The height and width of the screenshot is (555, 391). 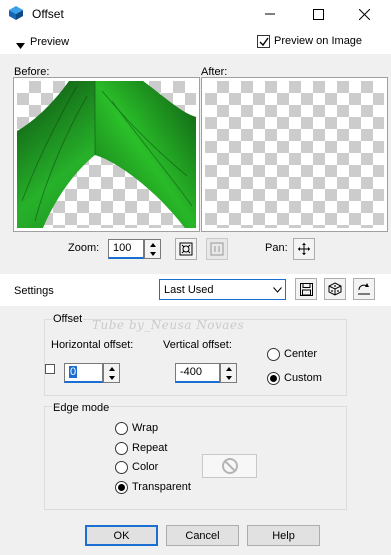 I want to click on horizontal-offset-input: 0, so click(x=83, y=373).